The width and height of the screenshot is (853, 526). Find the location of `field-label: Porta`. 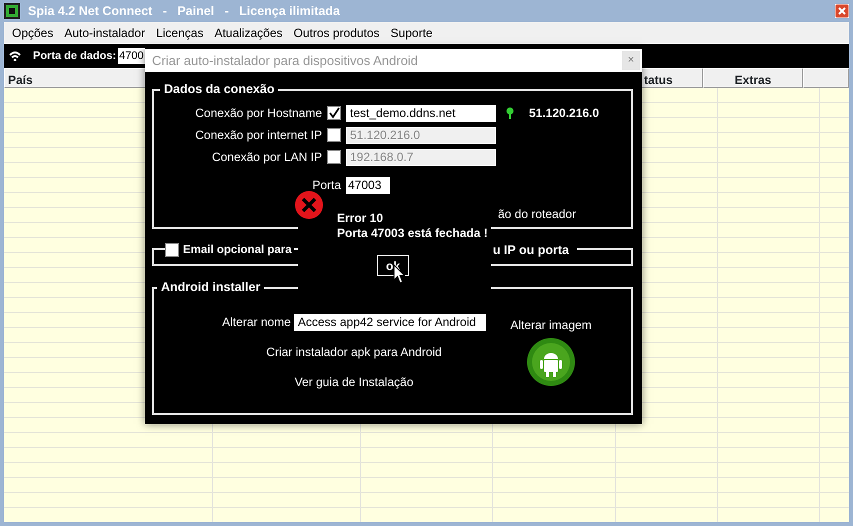

field-label: Porta is located at coordinates (326, 185).